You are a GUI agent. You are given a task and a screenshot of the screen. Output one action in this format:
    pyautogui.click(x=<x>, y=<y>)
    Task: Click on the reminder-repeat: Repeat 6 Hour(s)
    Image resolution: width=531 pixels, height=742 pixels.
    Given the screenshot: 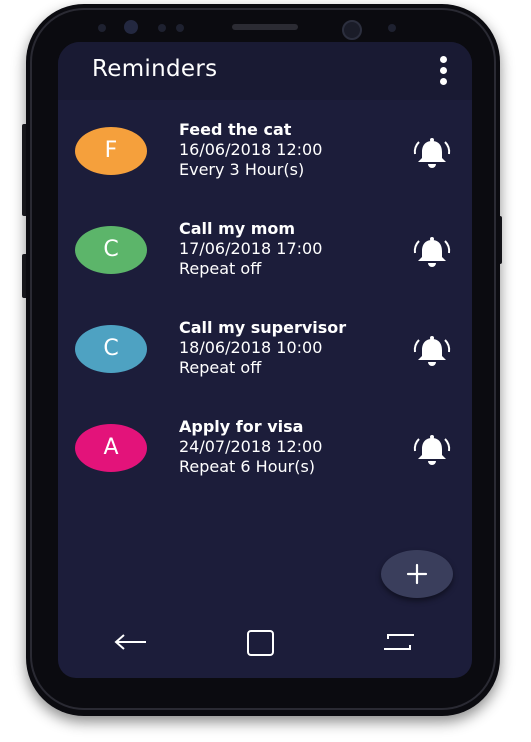 What is the action you would take?
    pyautogui.click(x=247, y=466)
    